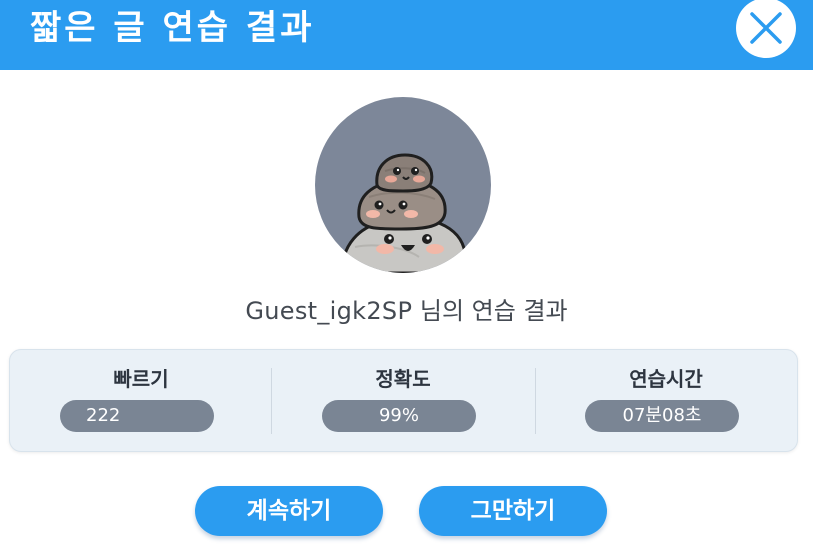 The width and height of the screenshot is (813, 553). What do you see at coordinates (289, 511) in the screenshot?
I see `continue-button: 계속하기` at bounding box center [289, 511].